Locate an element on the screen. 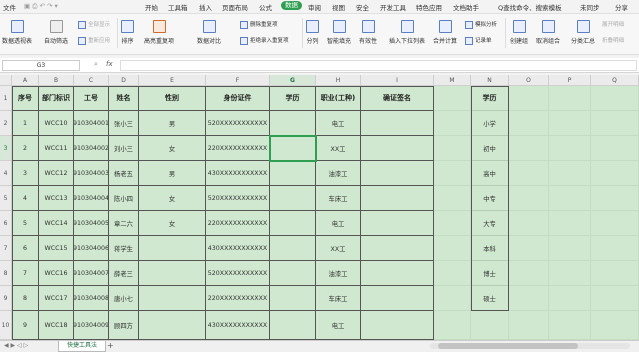  education-list-item: 小学 is located at coordinates (490, 123).